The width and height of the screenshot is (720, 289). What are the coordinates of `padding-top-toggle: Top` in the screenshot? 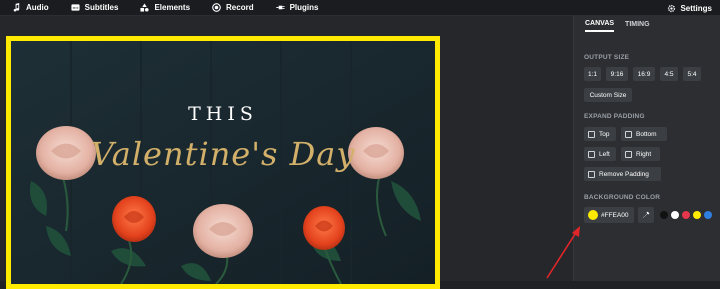 It's located at (600, 134).